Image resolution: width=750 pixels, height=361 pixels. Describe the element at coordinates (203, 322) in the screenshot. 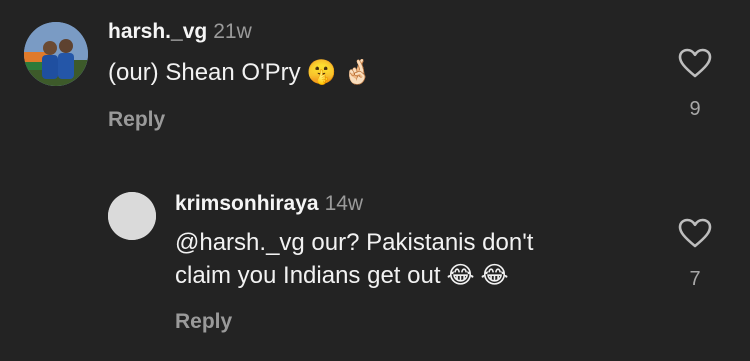

I see `reply-button: Reply` at that location.